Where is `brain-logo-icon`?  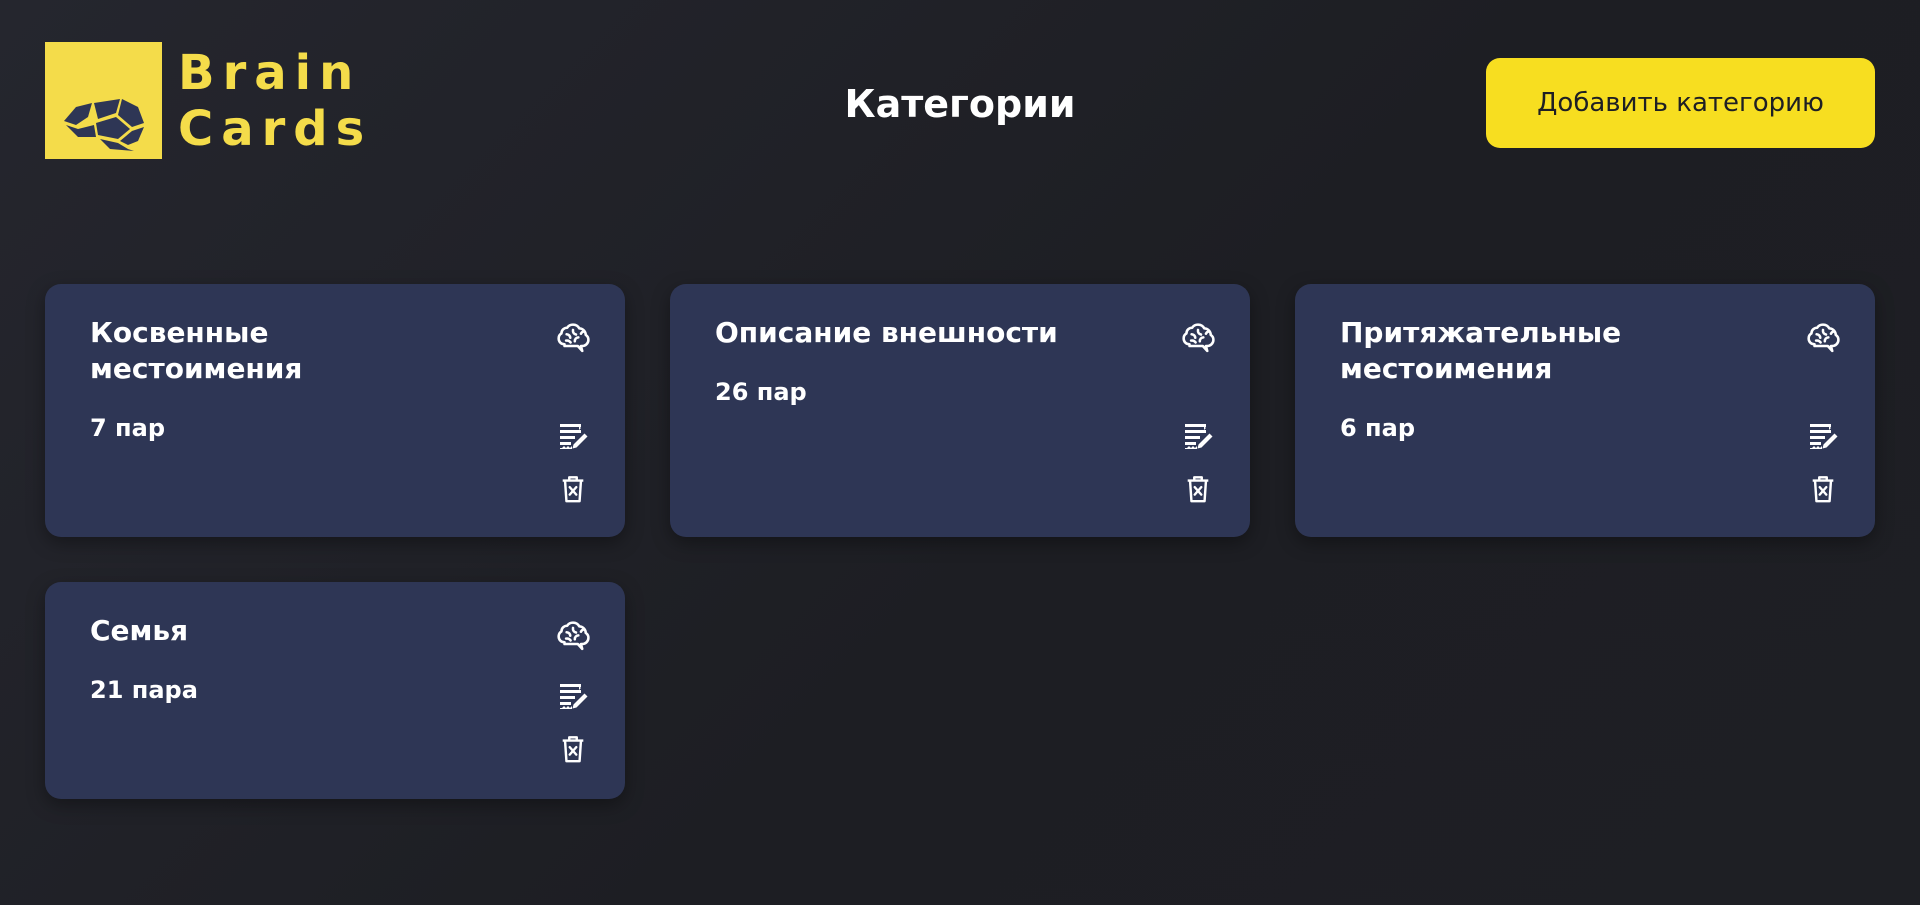 brain-logo-icon is located at coordinates (103, 100).